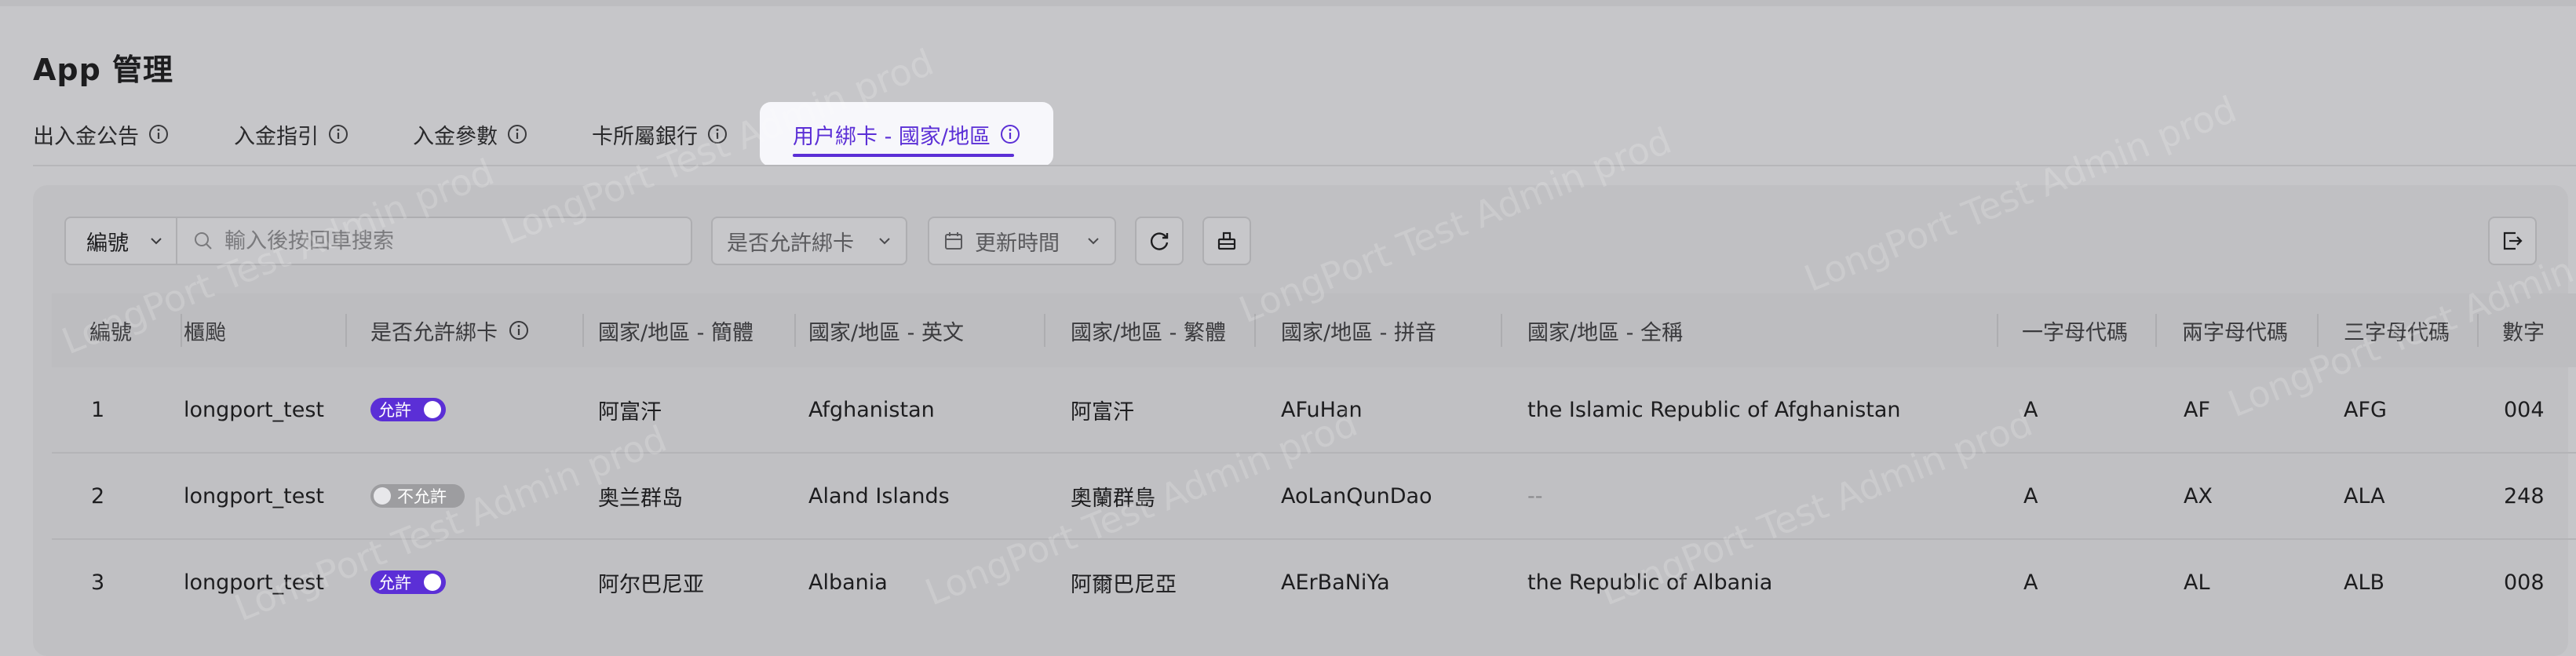 The height and width of the screenshot is (656, 2576). What do you see at coordinates (455, 136) in the screenshot?
I see `tab-label: 入金參數` at bounding box center [455, 136].